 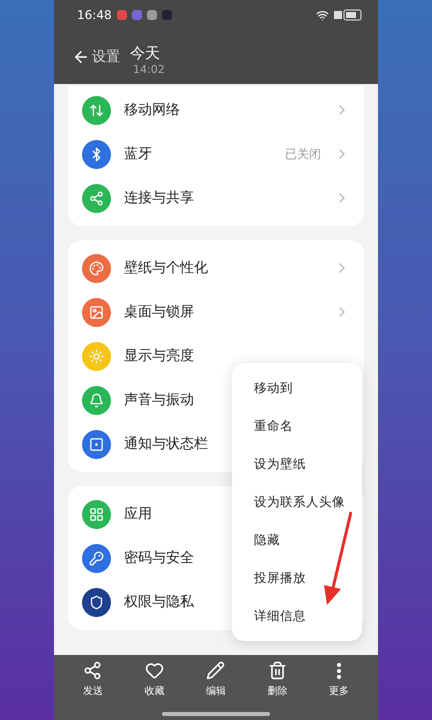 What do you see at coordinates (216, 670) in the screenshot?
I see `pencil-icon` at bounding box center [216, 670].